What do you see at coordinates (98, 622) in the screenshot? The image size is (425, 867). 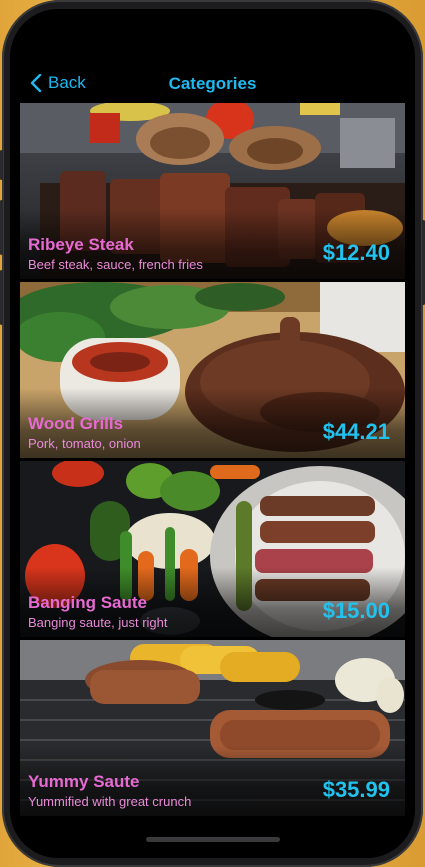 I see `item-description: Banging saute, just right` at bounding box center [98, 622].